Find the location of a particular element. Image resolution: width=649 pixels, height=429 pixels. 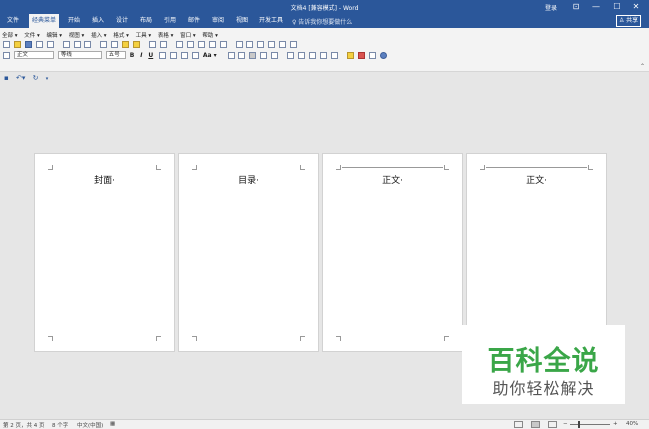

character-border-icon is located at coordinates (174, 55).